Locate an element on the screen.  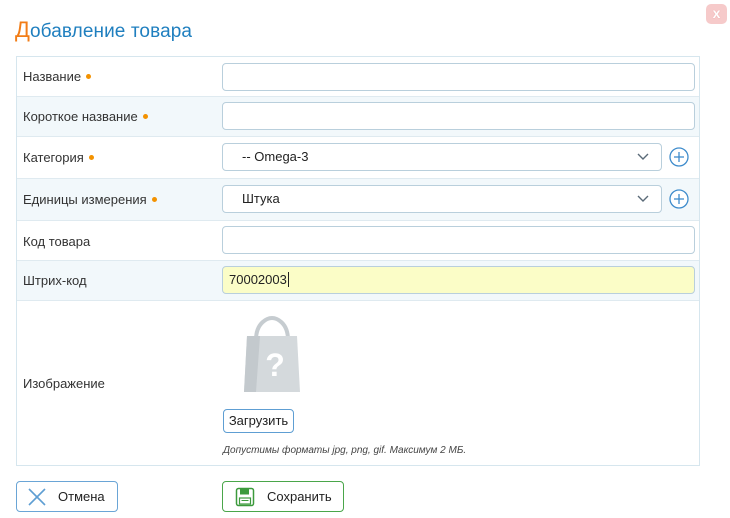
short-name-label: Короткое название is located at coordinates (85, 116).